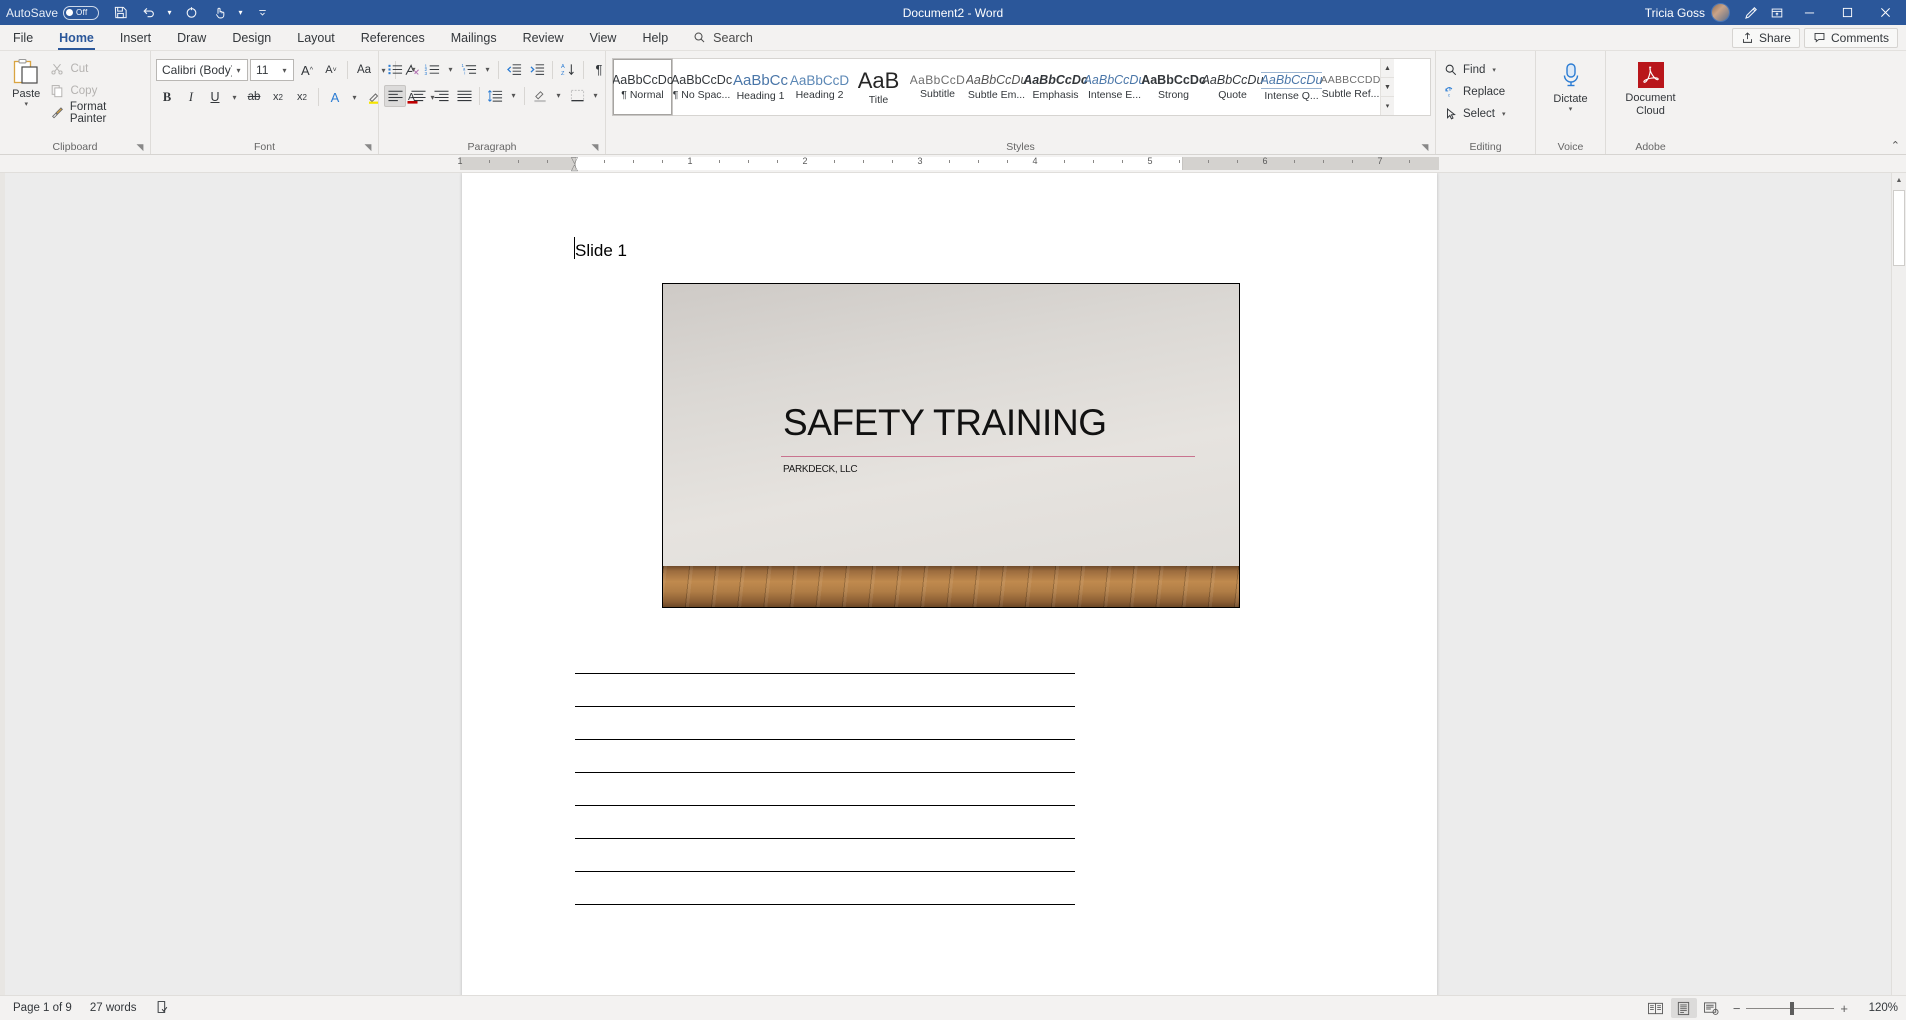 This screenshot has width=1906, height=1020. What do you see at coordinates (262, 13) in the screenshot?
I see `customize-qat-icon` at bounding box center [262, 13].